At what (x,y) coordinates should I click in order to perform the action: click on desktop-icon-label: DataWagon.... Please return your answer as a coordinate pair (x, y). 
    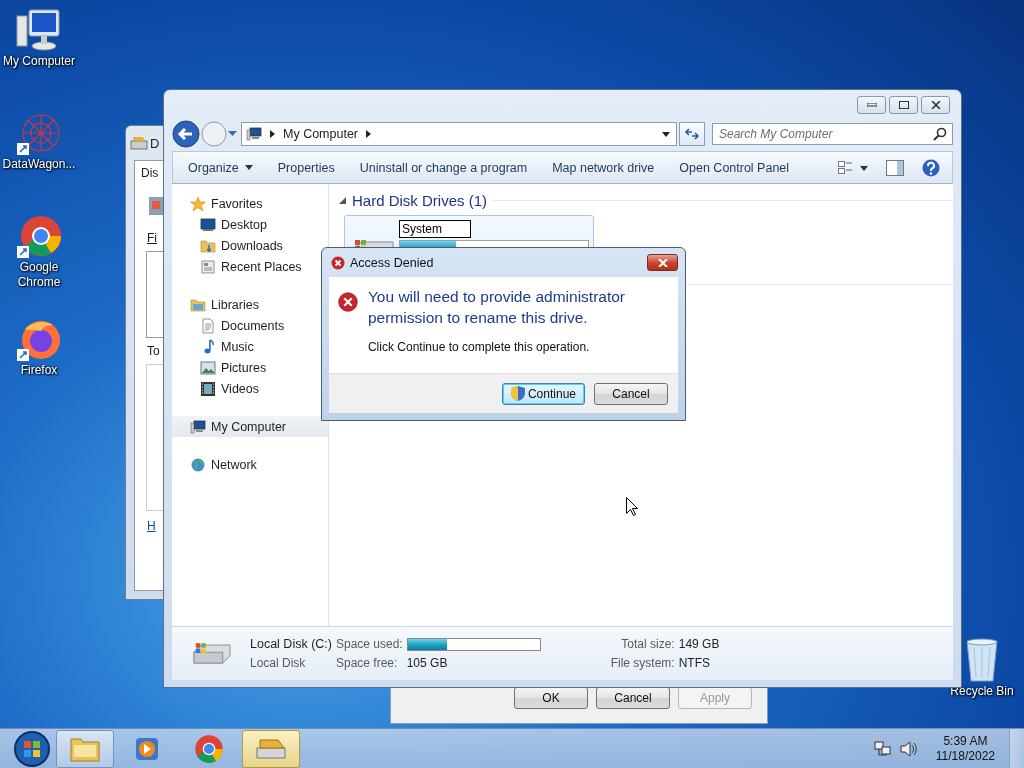
    Looking at the image, I should click on (39, 164).